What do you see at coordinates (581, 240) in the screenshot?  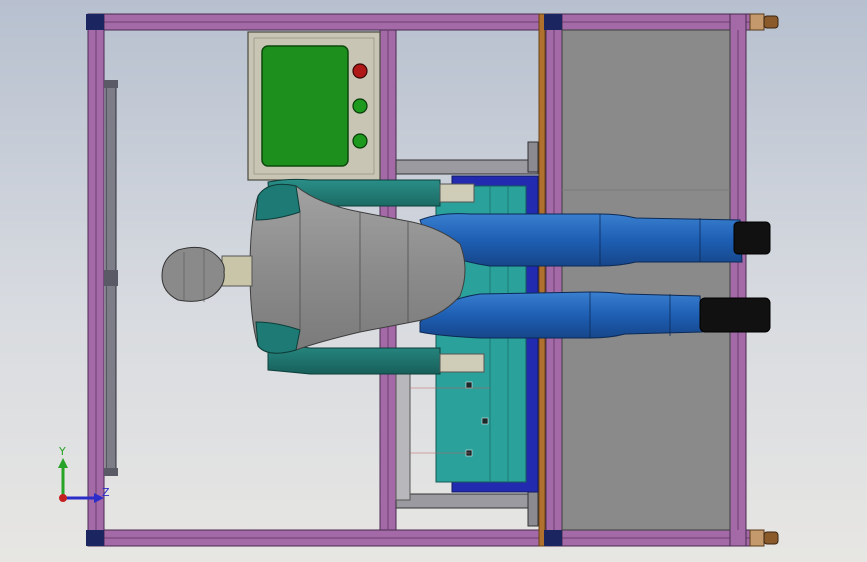 I see `dummy-leg-upper` at bounding box center [581, 240].